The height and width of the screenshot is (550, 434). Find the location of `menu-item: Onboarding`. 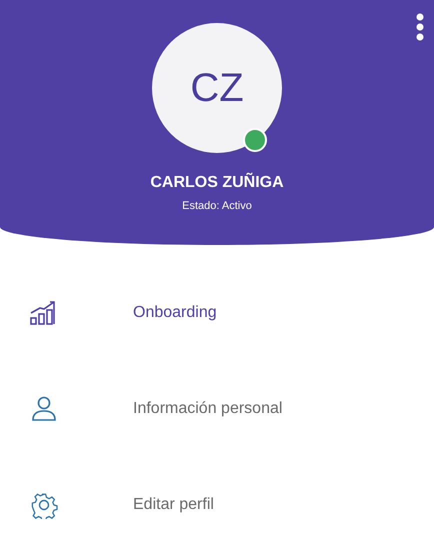

menu-item: Onboarding is located at coordinates (175, 313).